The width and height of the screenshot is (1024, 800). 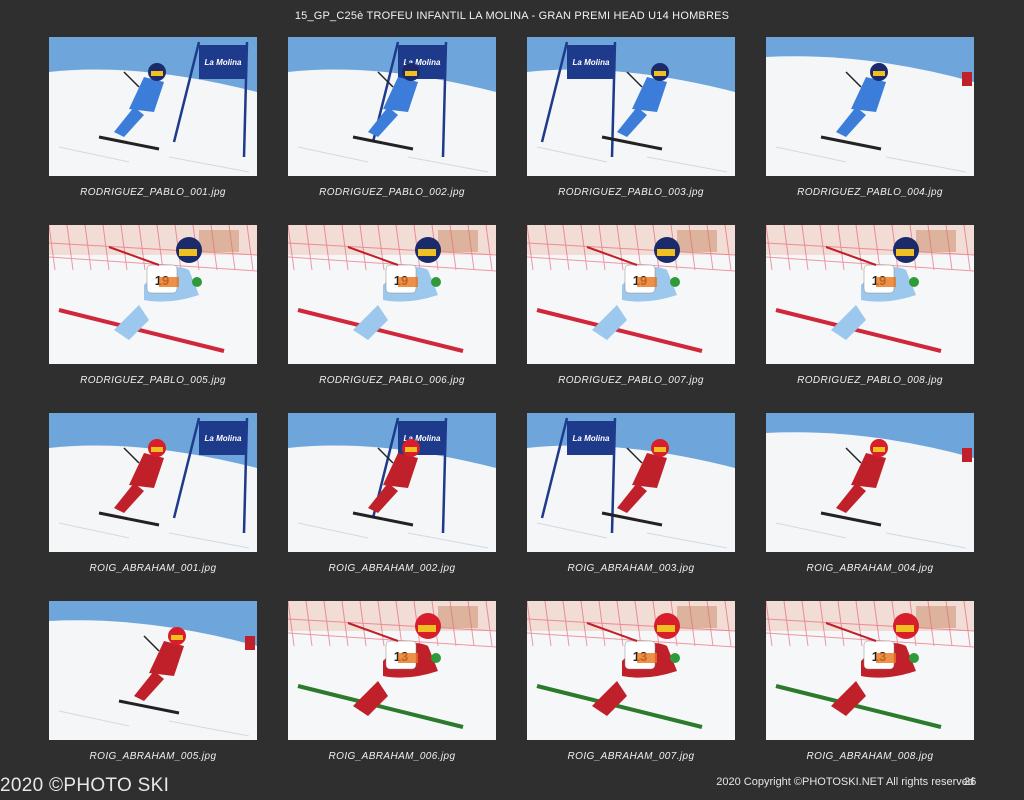 I want to click on thumbnail-filename: RODRIGUEZ_PABLO_001.jpg, so click(x=153, y=192).